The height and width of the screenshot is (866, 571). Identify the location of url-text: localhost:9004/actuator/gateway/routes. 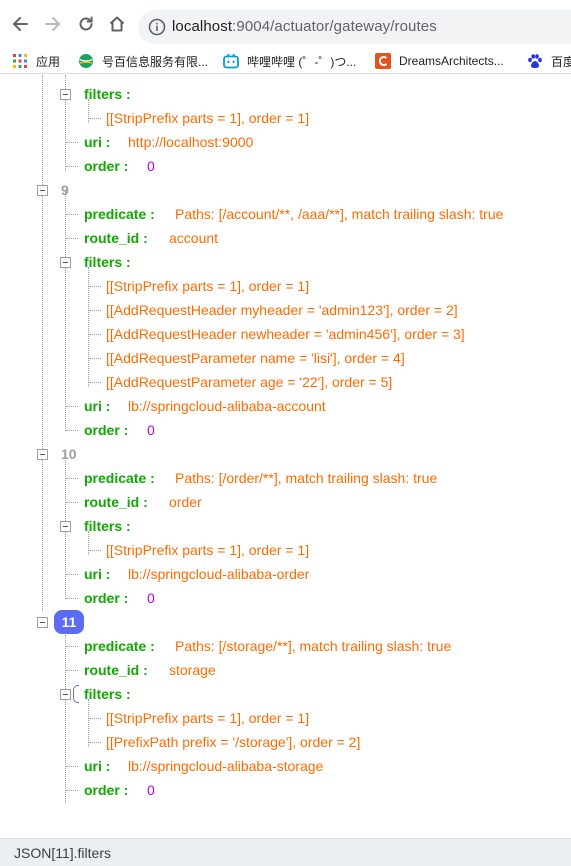
(304, 26).